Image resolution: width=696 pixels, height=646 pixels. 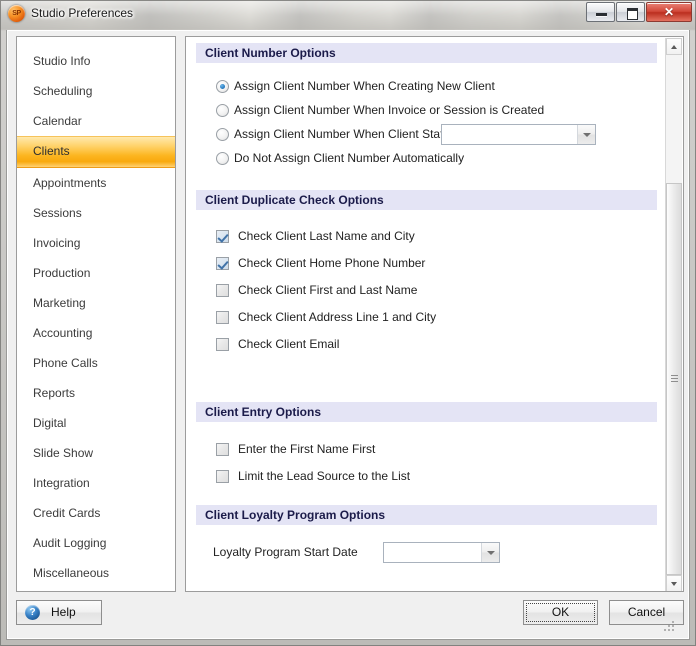 What do you see at coordinates (222, 236) in the screenshot?
I see `checkbox-check-last-name-and-city-icon` at bounding box center [222, 236].